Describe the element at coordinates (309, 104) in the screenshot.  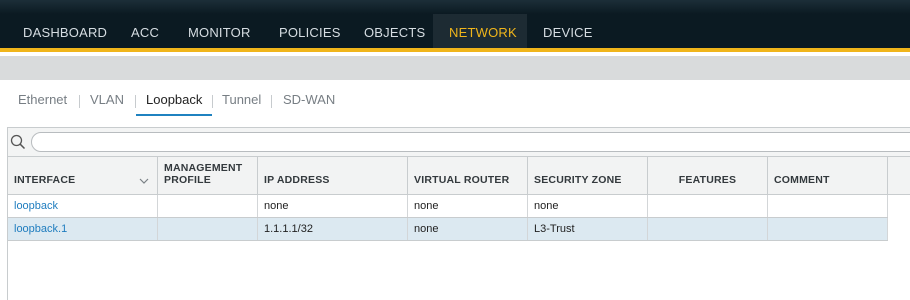
I see `tab-sd-wan: SD-WAN` at that location.